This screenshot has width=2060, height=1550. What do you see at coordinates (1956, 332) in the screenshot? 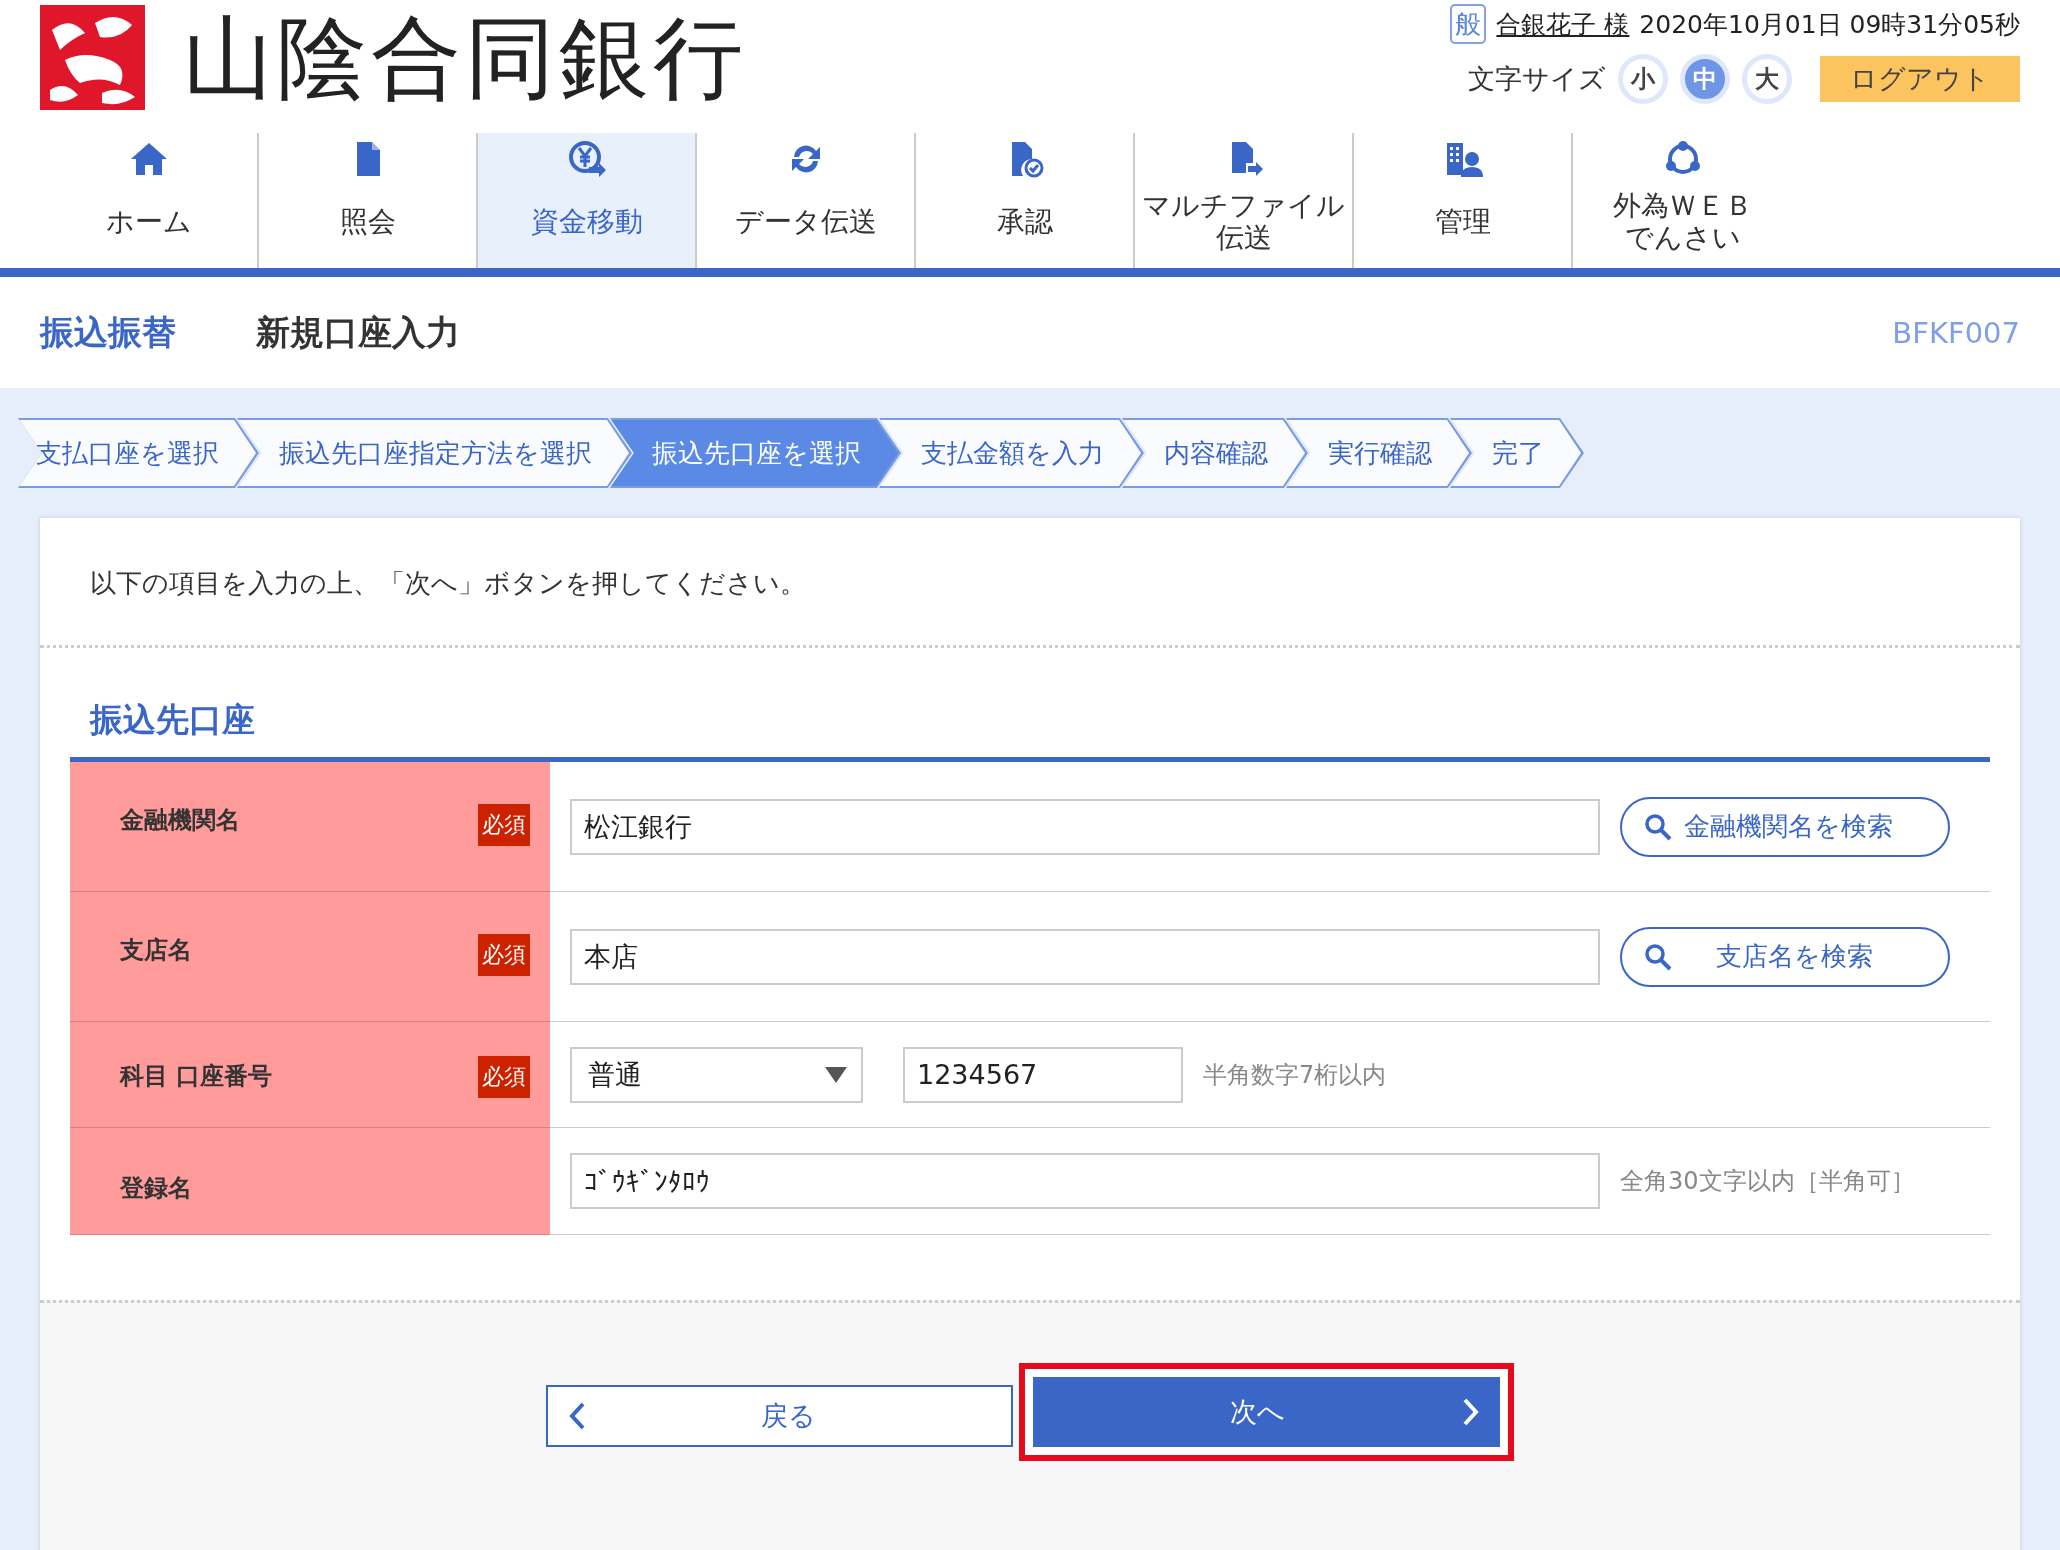
I see `screen-id: BFKF007` at bounding box center [1956, 332].